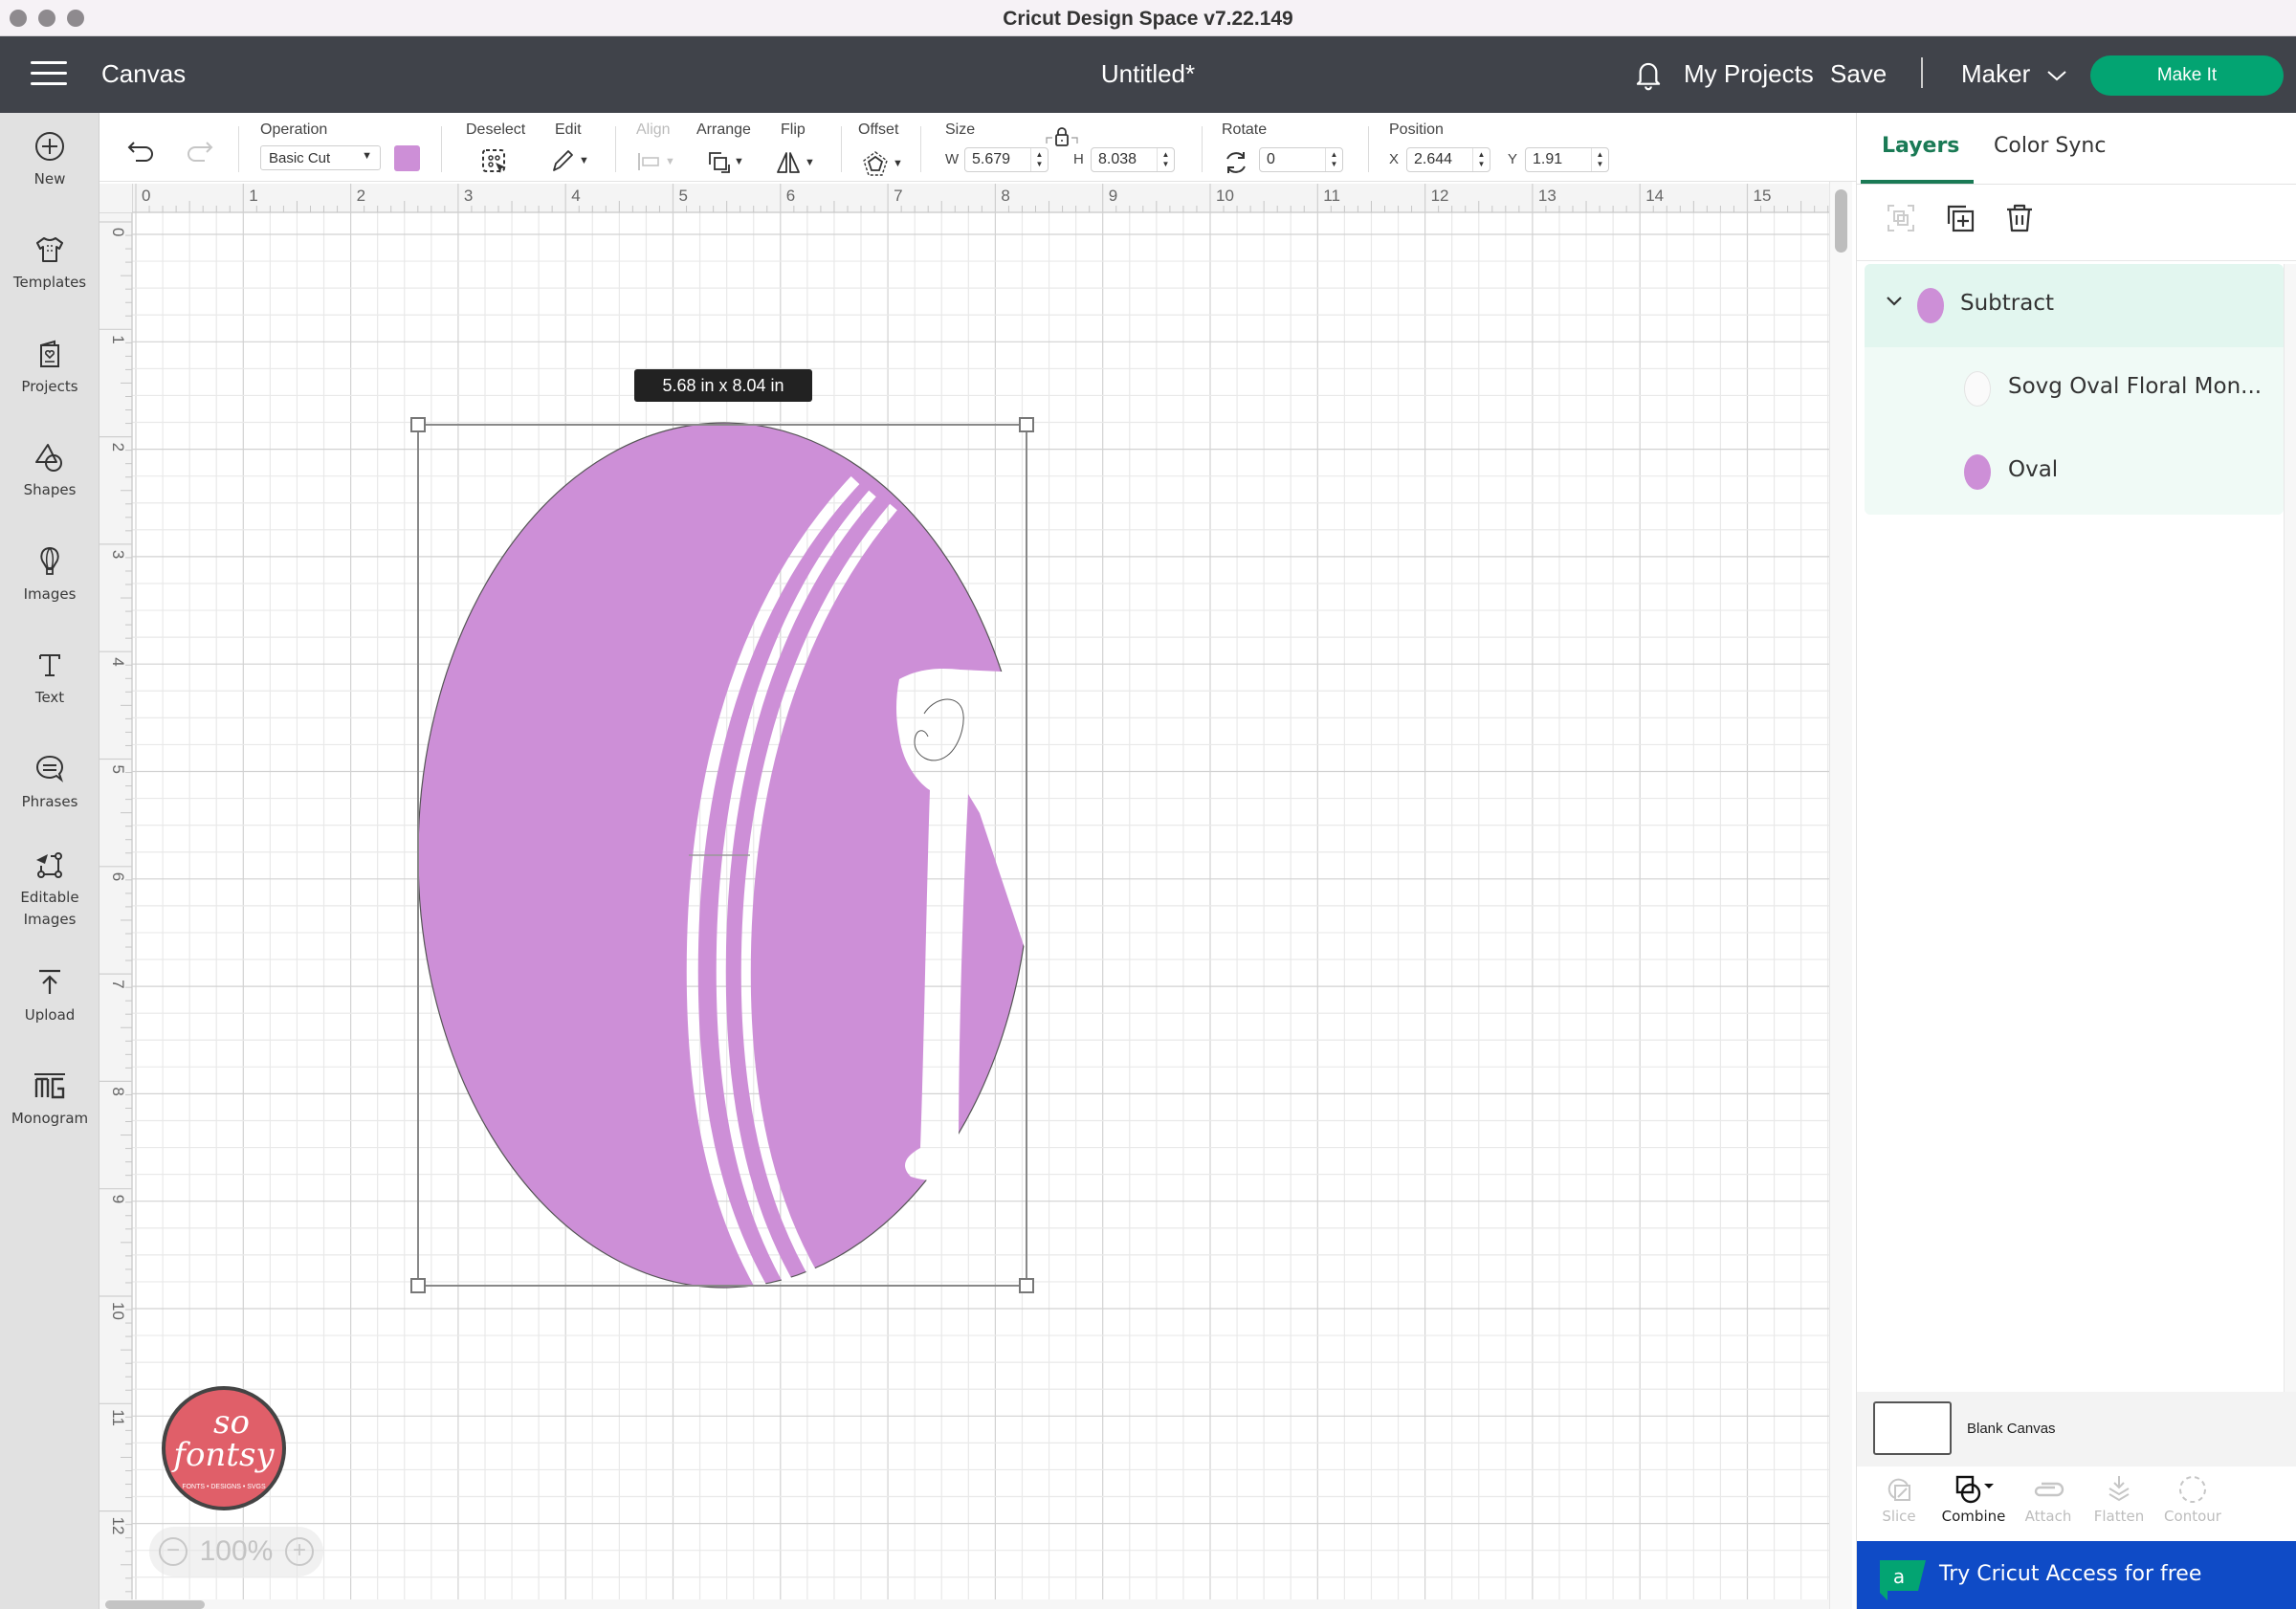  What do you see at coordinates (1648, 74) in the screenshot?
I see `bell-icon` at bounding box center [1648, 74].